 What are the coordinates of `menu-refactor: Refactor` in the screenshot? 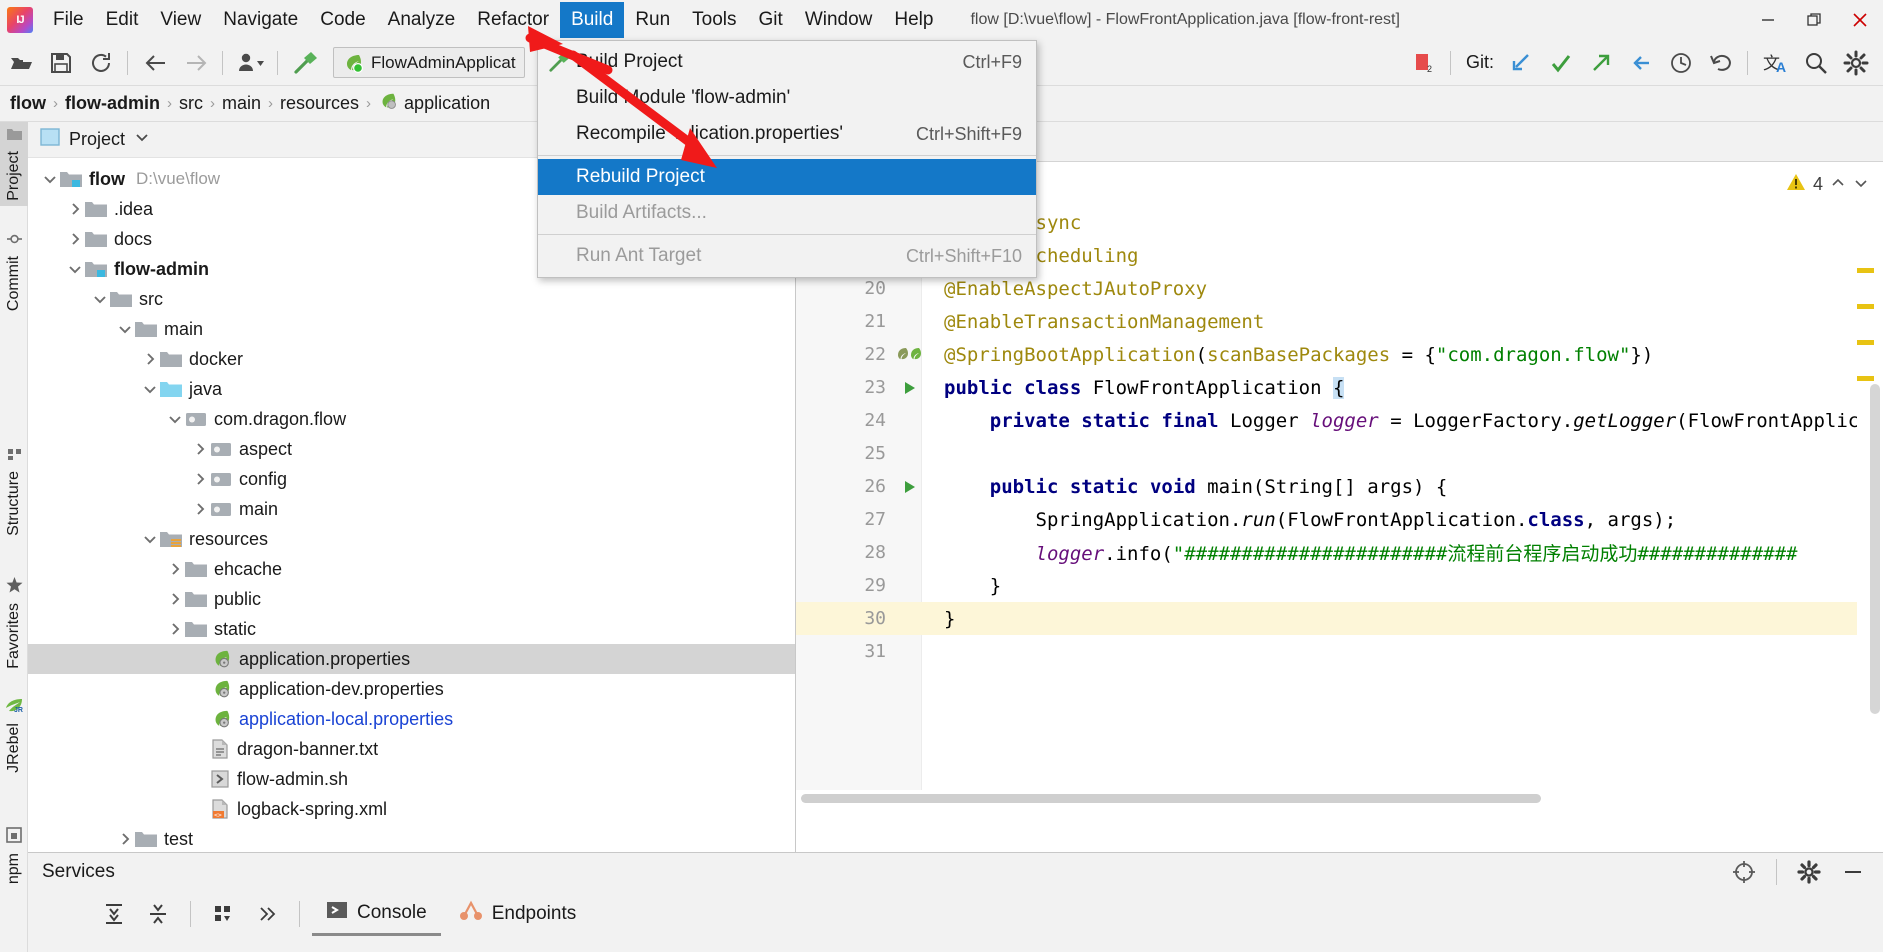 It's located at (513, 20).